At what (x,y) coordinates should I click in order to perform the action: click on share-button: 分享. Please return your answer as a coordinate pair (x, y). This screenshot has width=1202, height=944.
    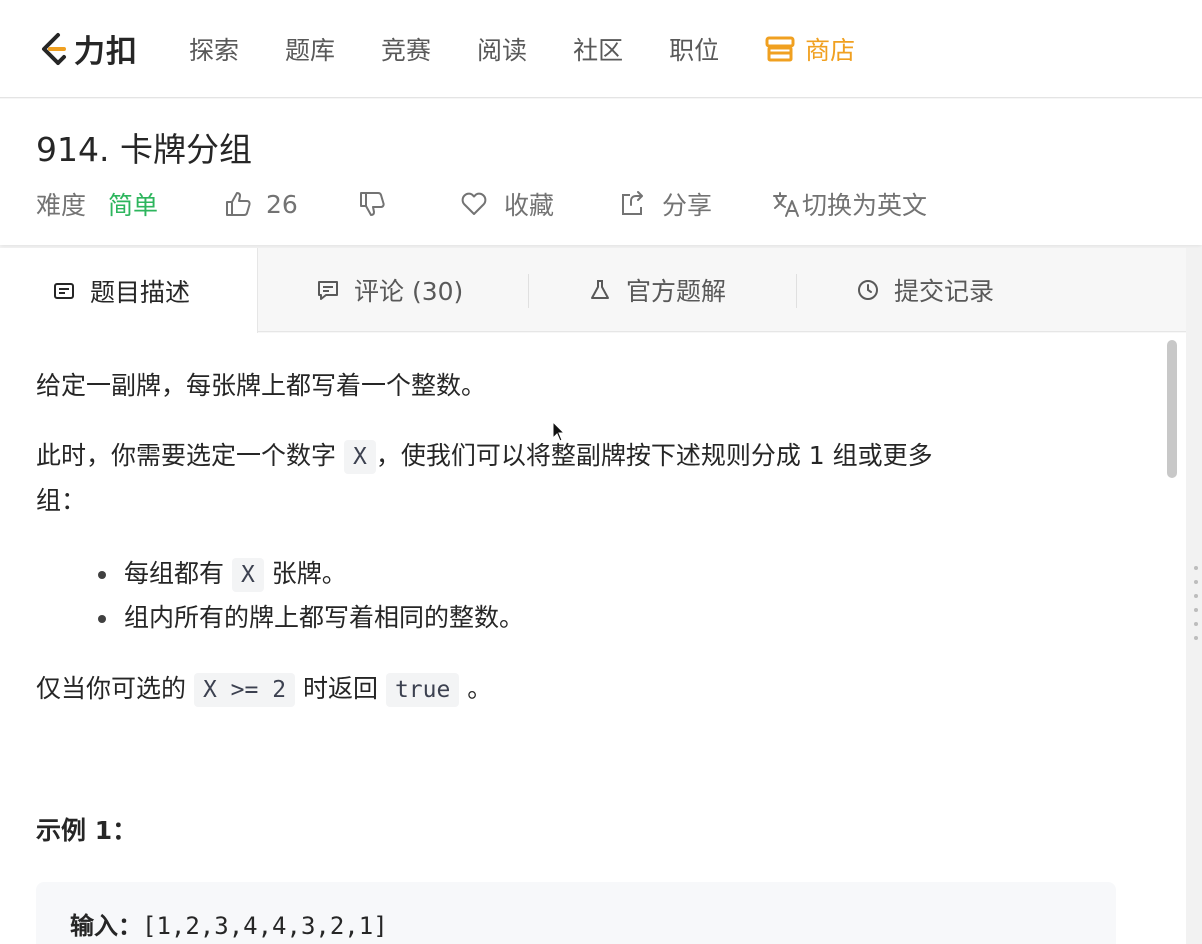
    Looking at the image, I should click on (665, 204).